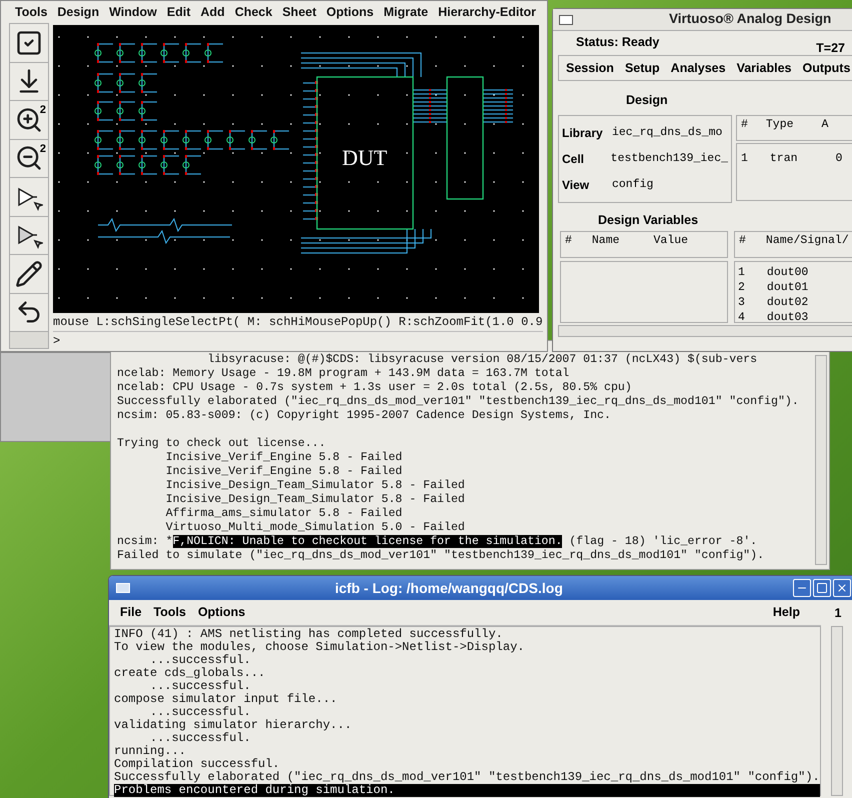 This screenshot has height=798, width=852. What do you see at coordinates (406, 12) in the screenshot?
I see `menu-item: Migrate` at bounding box center [406, 12].